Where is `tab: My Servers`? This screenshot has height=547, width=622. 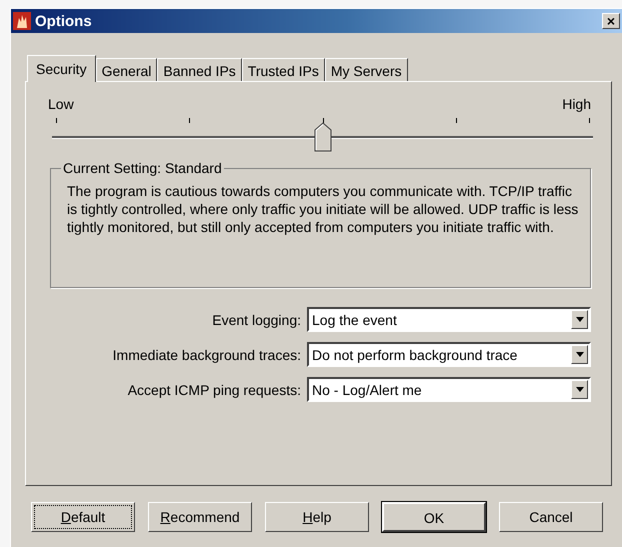
tab: My Servers is located at coordinates (366, 69).